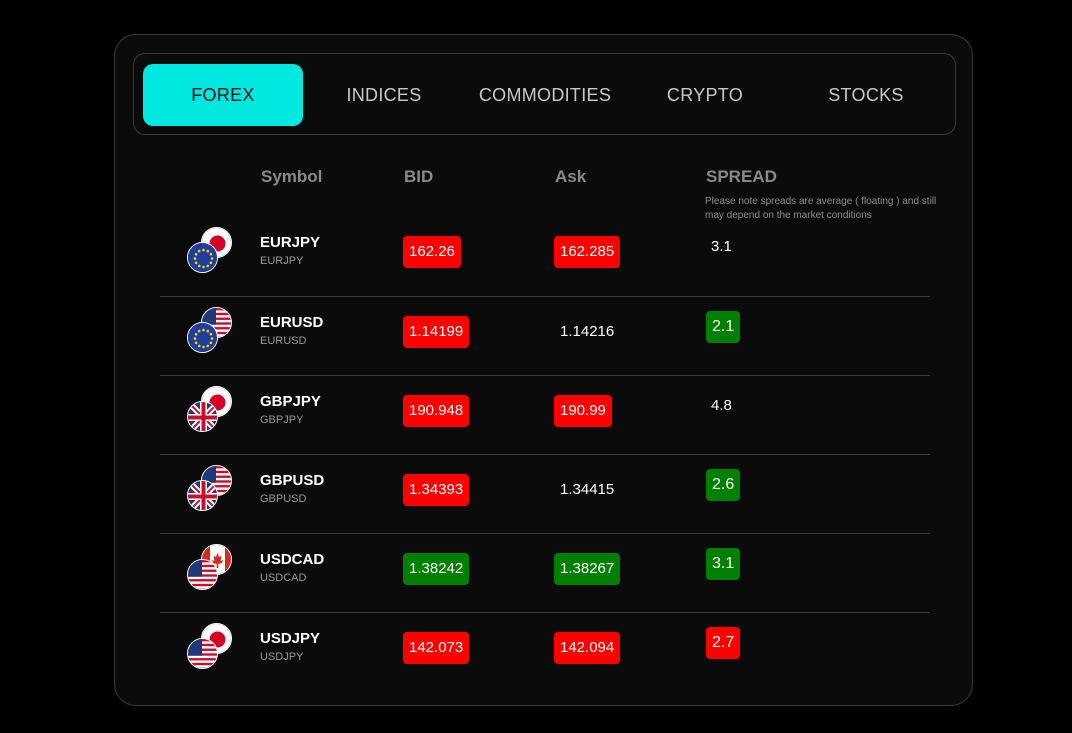 The image size is (1072, 733). I want to click on table-row: EURUSD EURUSD 1.14199 1.14216 2.1, so click(545, 335).